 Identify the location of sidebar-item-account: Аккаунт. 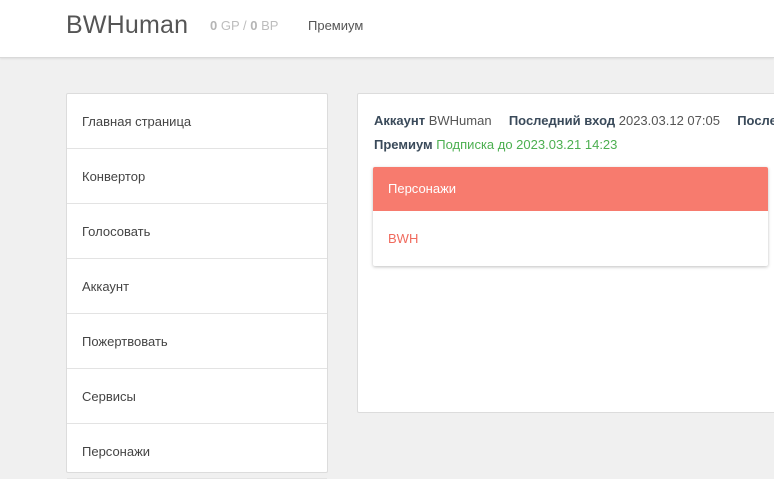
(197, 286).